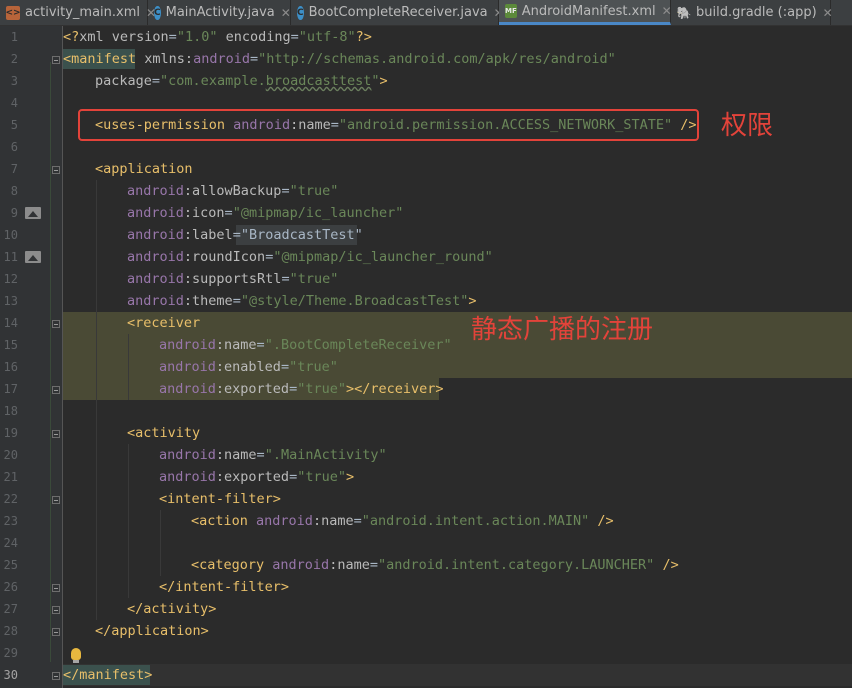 This screenshot has height=688, width=852. I want to click on line-number: 7, so click(14, 169).